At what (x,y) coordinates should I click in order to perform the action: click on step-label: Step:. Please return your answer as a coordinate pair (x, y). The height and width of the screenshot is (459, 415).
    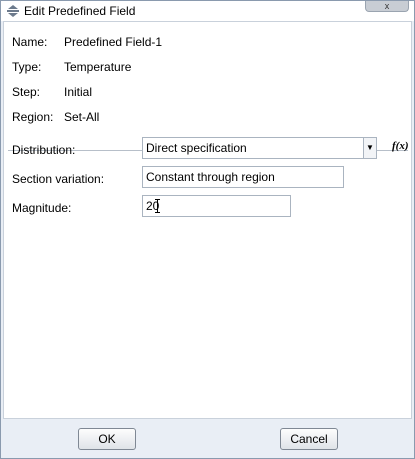
    Looking at the image, I should click on (26, 92).